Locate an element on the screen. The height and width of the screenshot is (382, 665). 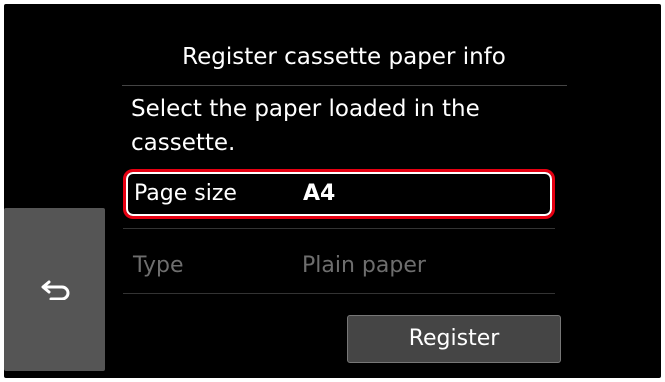
title-divider is located at coordinates (344, 85).